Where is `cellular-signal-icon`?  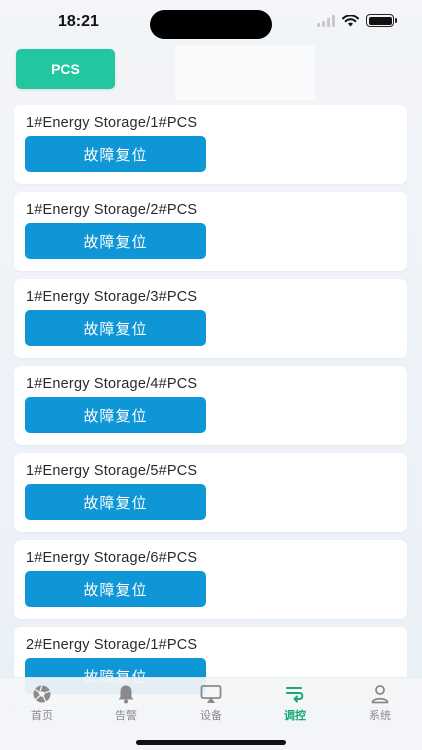 cellular-signal-icon is located at coordinates (326, 20).